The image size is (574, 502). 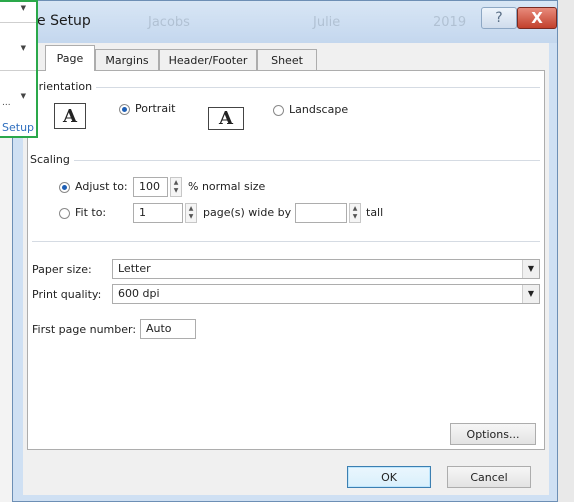 What do you see at coordinates (227, 186) in the screenshot?
I see `adjust-to-suffix: % normal size` at bounding box center [227, 186].